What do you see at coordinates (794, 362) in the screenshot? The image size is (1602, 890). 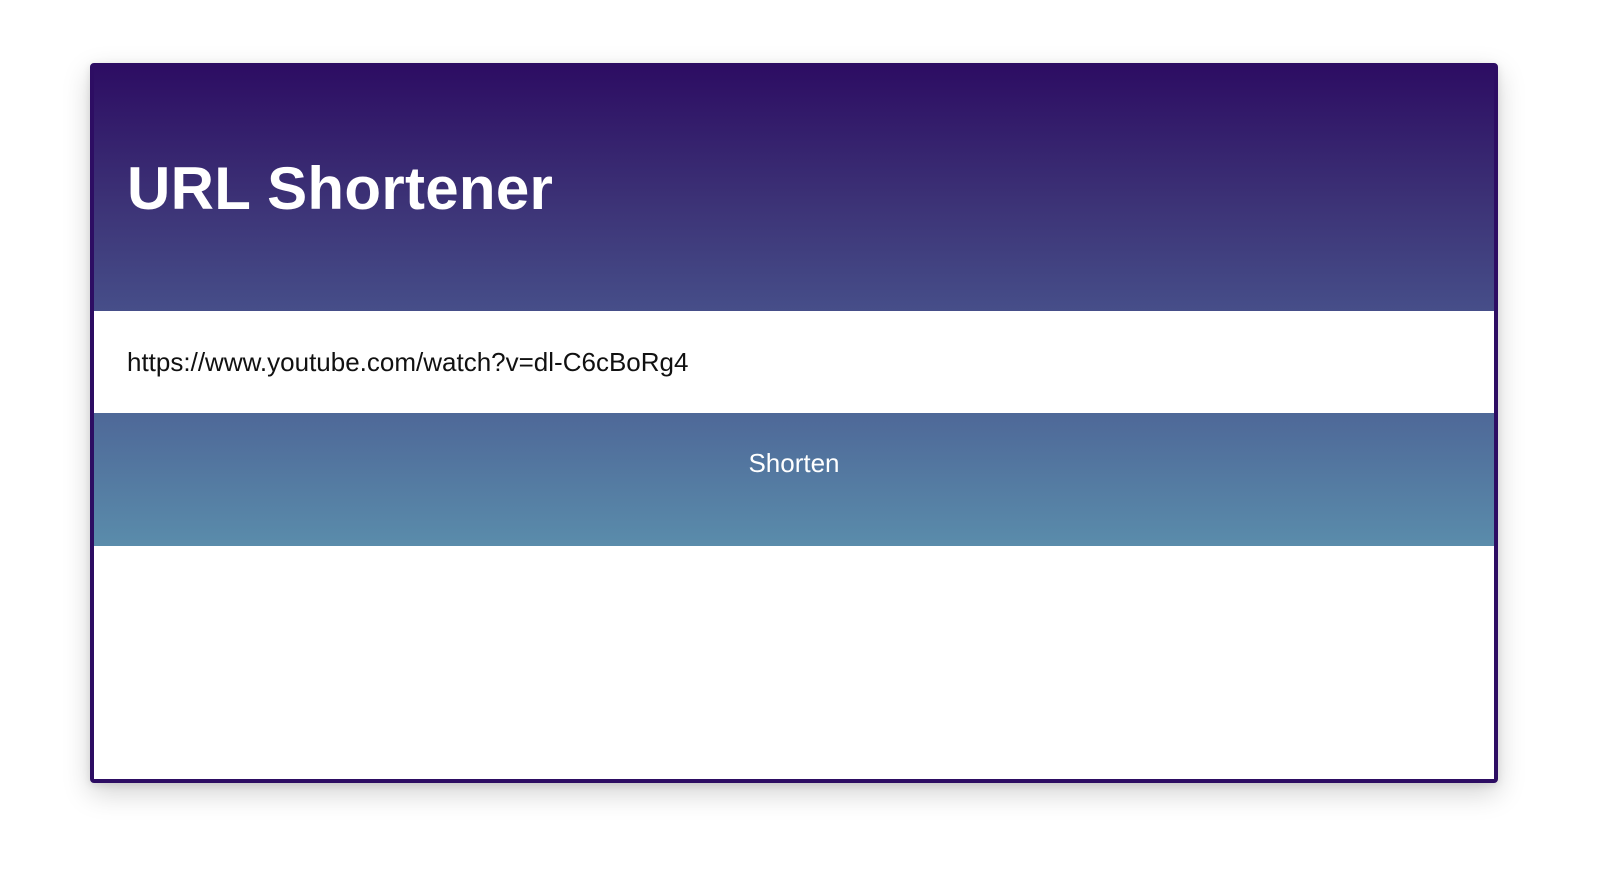 I see `url-input` at bounding box center [794, 362].